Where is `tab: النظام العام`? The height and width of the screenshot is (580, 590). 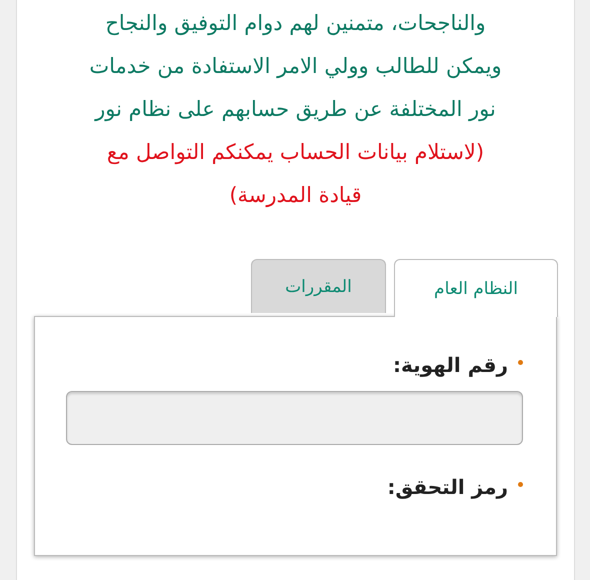
tab: النظام العام is located at coordinates (476, 288).